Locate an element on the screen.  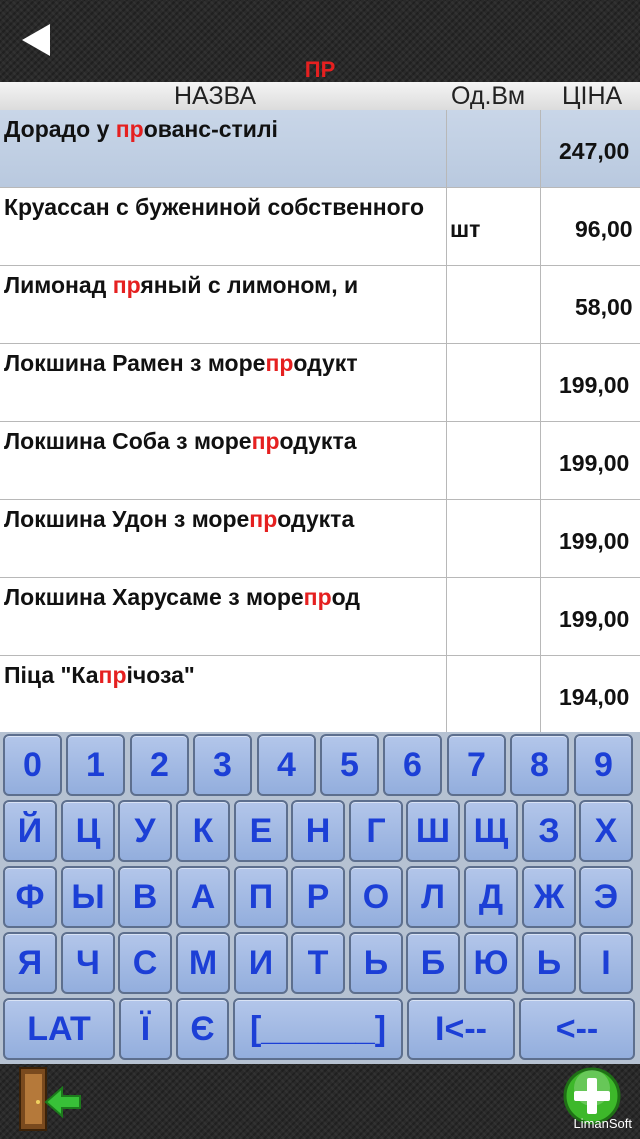
key-3-6: Ь is located at coordinates (376, 963).